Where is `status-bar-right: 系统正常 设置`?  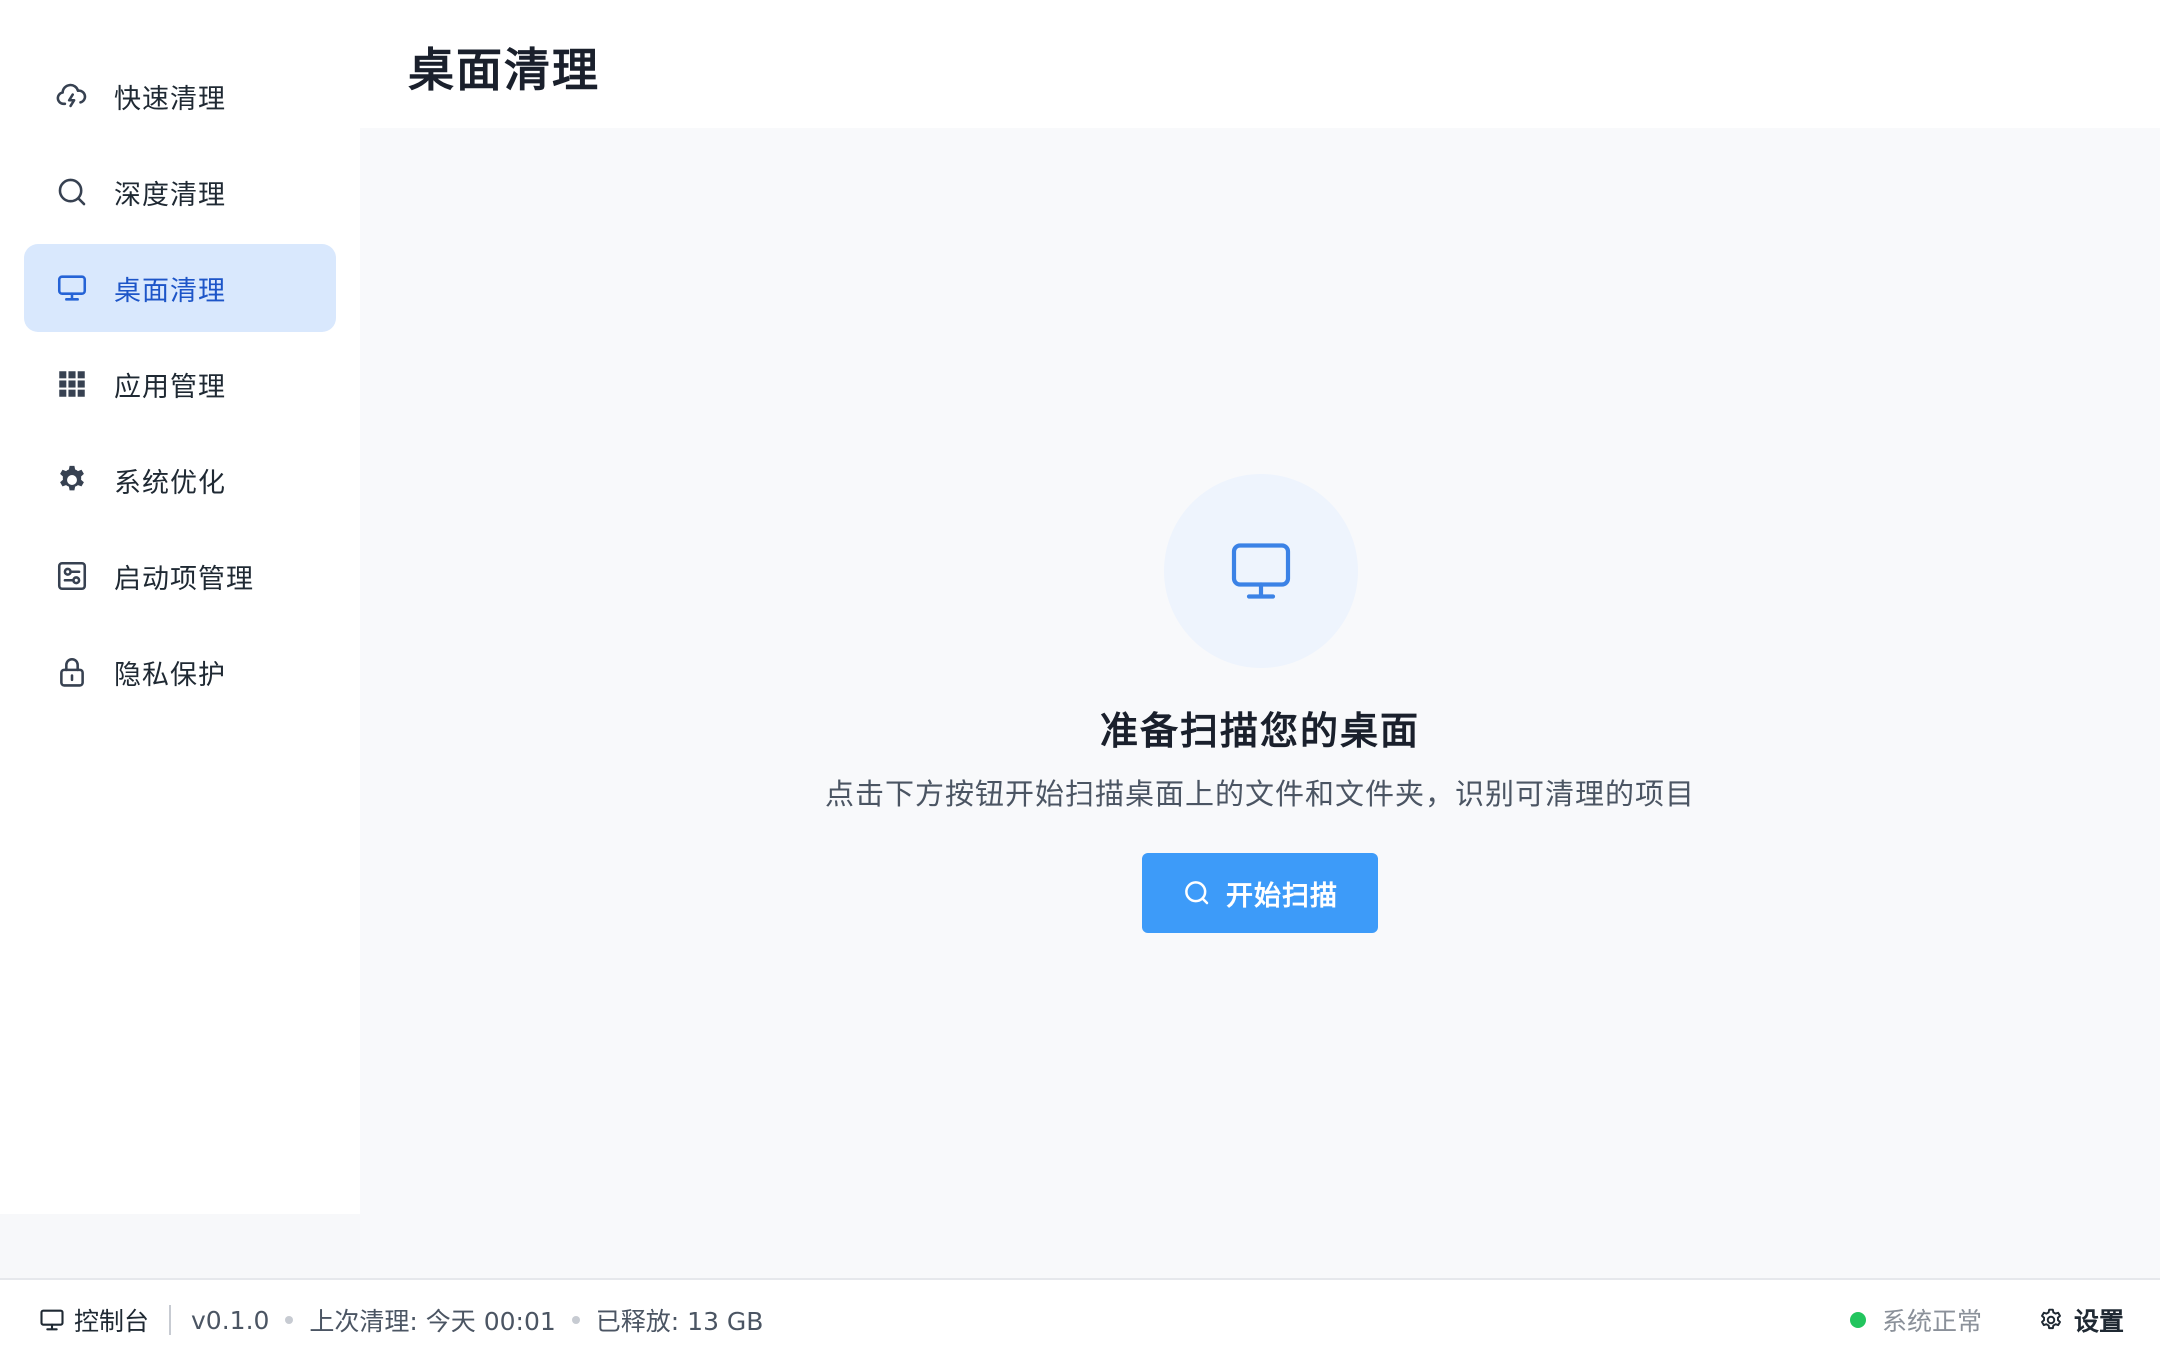 status-bar-right: 系统正常 设置 is located at coordinates (1986, 1320).